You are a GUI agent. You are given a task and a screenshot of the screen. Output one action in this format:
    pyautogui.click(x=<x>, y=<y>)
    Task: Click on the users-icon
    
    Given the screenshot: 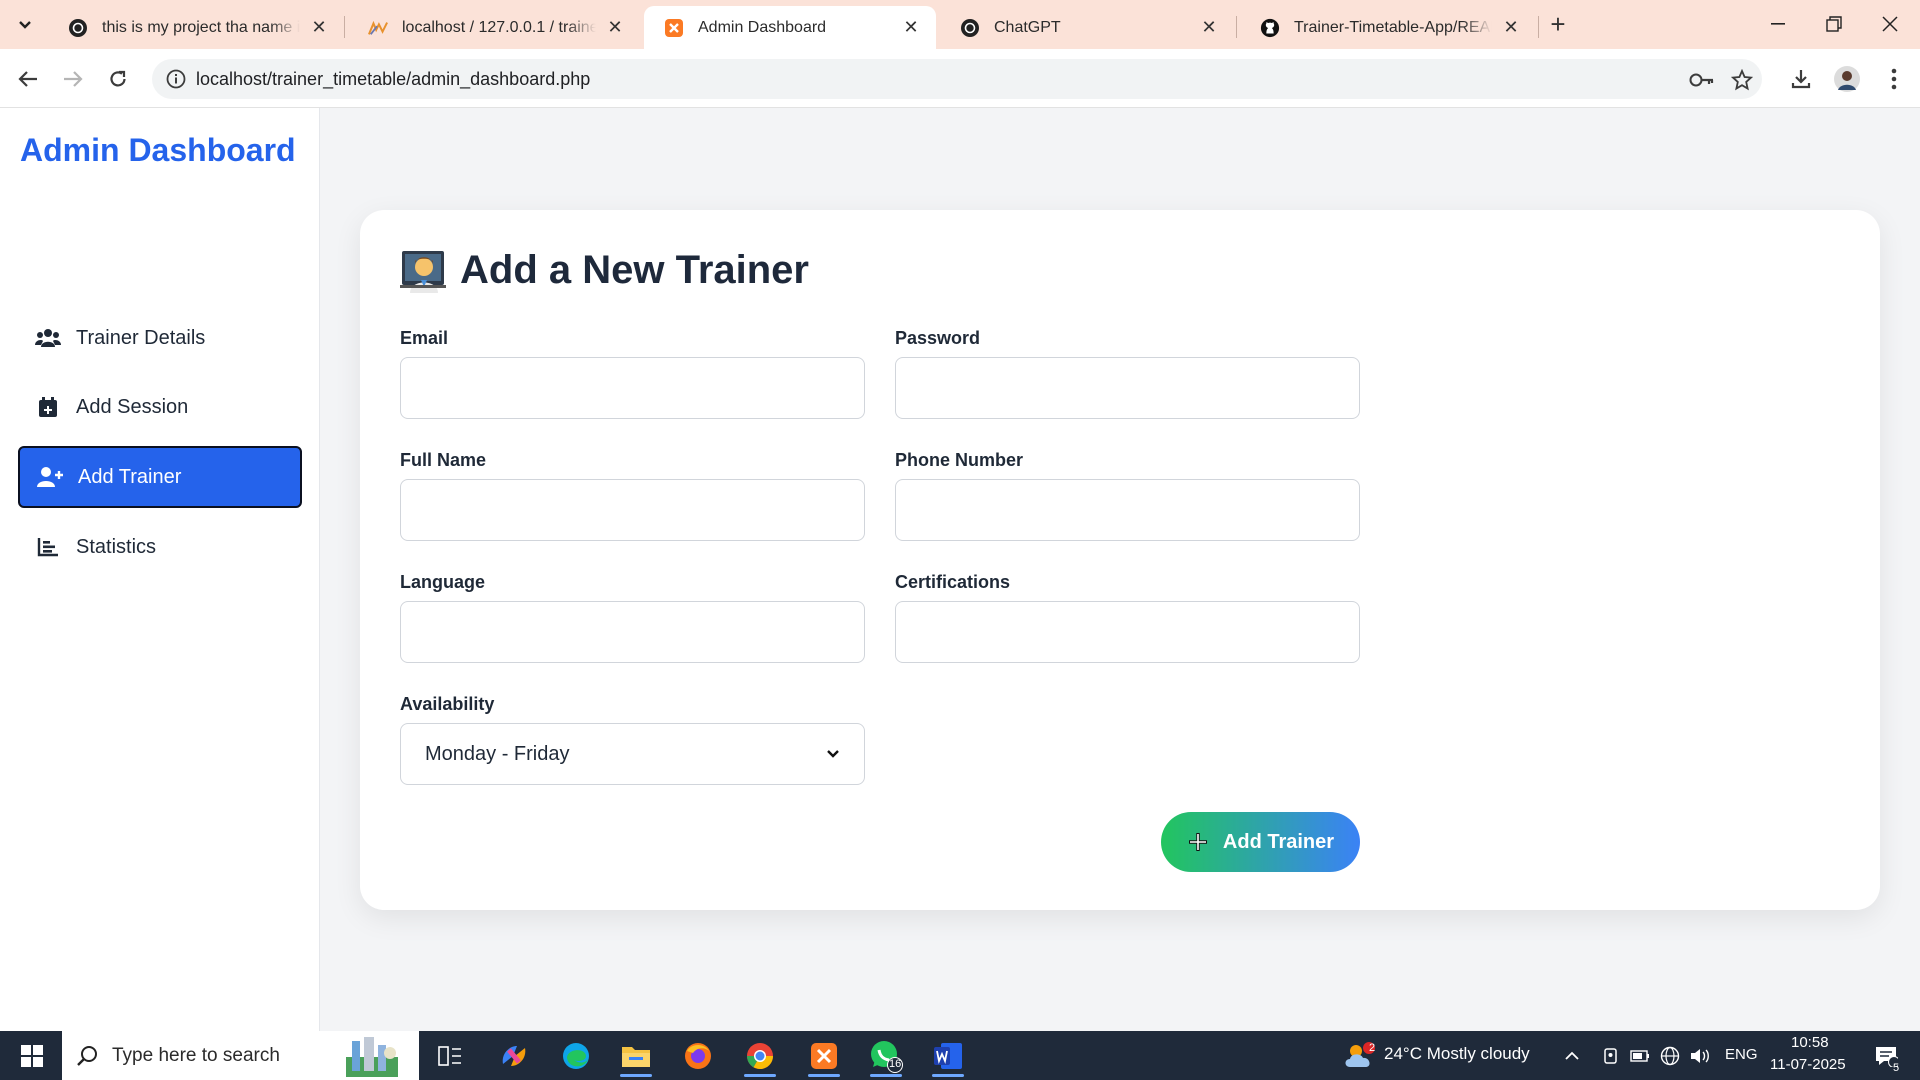 What is the action you would take?
    pyautogui.click(x=48, y=338)
    